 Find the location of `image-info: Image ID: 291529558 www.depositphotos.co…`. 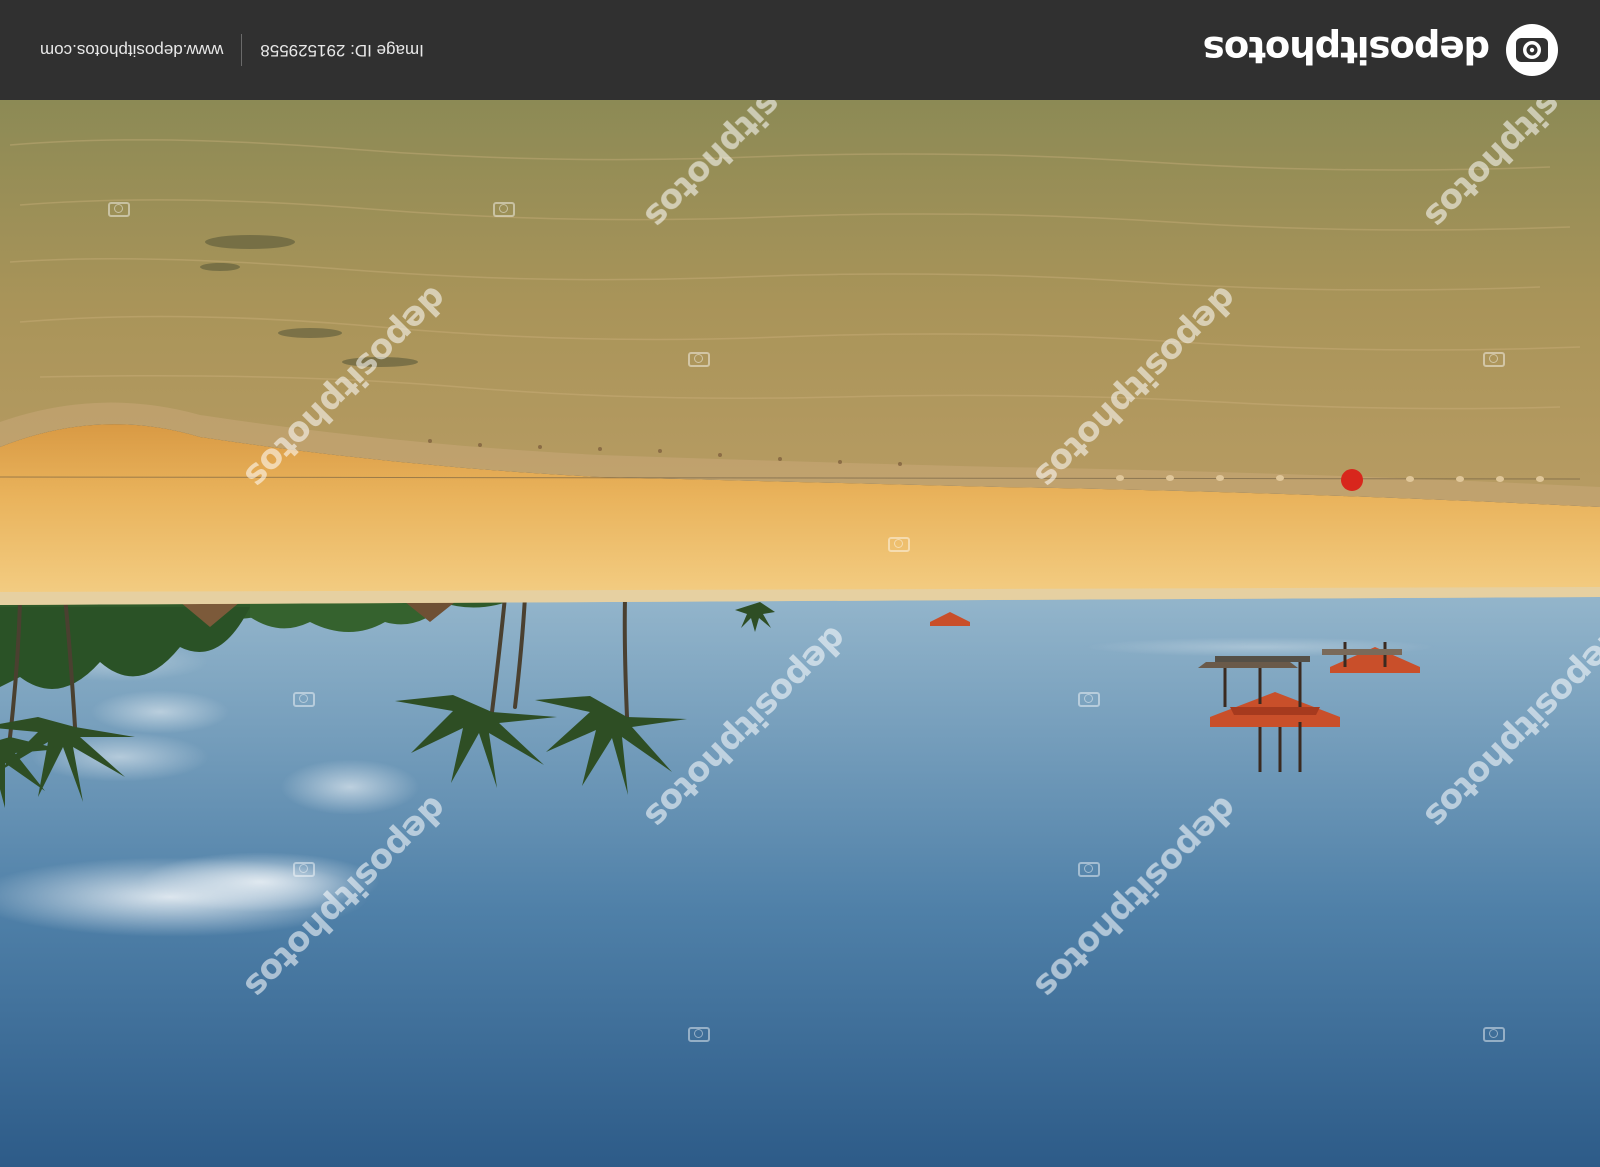

image-info: Image ID: 291529558 www.depositphotos.co… is located at coordinates (232, 50).